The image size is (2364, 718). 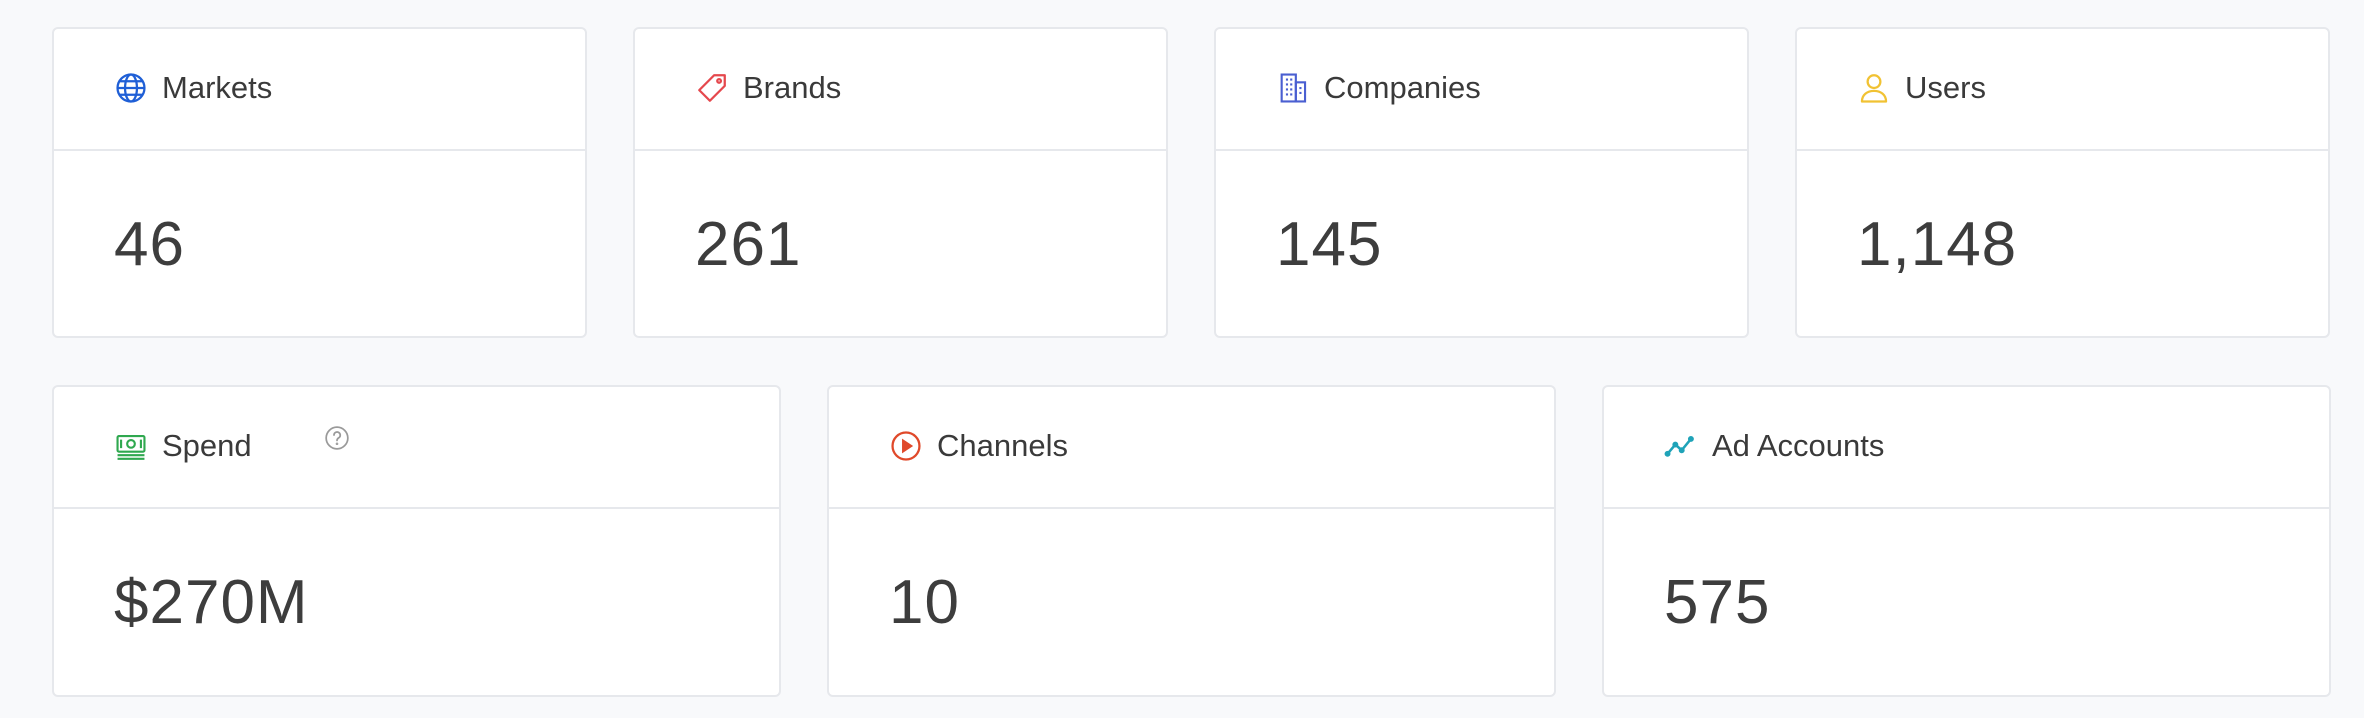 What do you see at coordinates (1191, 541) in the screenshot?
I see `channels-card: Channels 10` at bounding box center [1191, 541].